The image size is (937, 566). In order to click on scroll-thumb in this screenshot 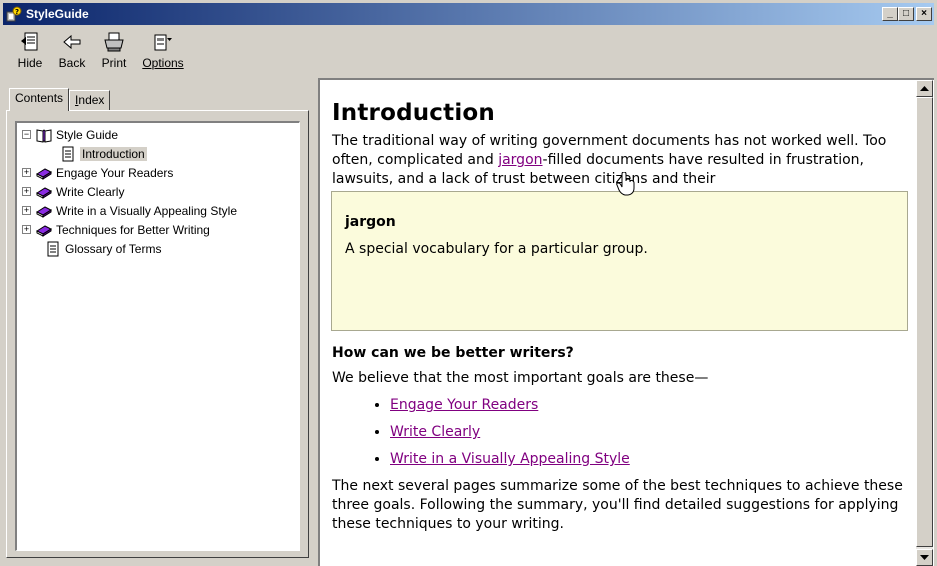, I will do `click(924, 322)`.